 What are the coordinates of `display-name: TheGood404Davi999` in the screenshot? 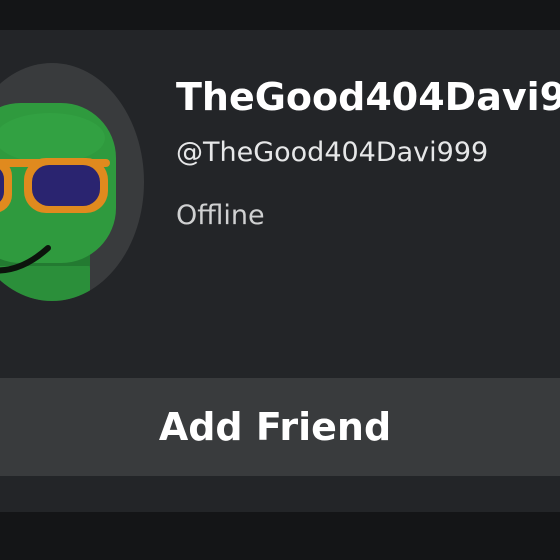 It's located at (368, 97).